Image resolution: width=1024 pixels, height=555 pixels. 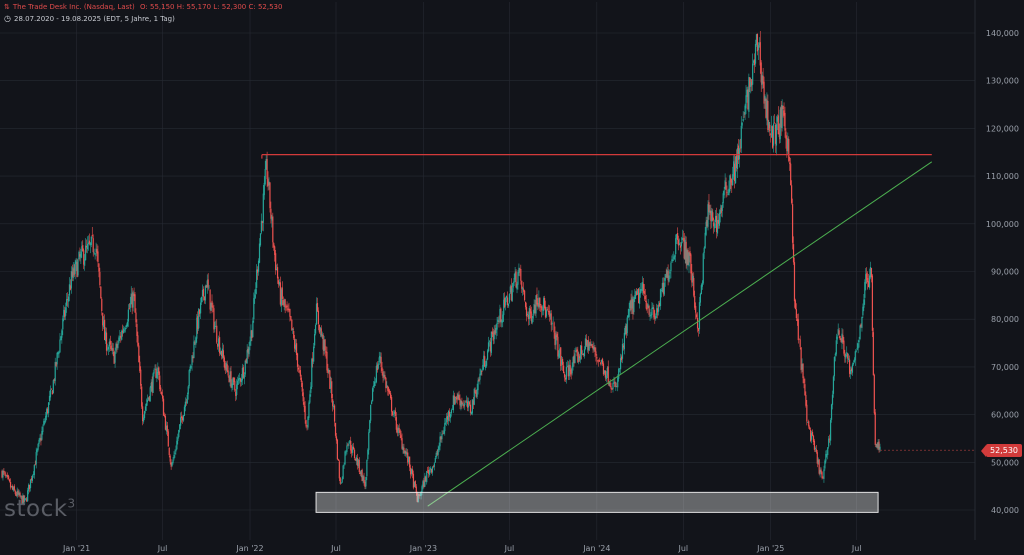 I want to click on y-tick-label: 100,000, so click(x=1002, y=224).